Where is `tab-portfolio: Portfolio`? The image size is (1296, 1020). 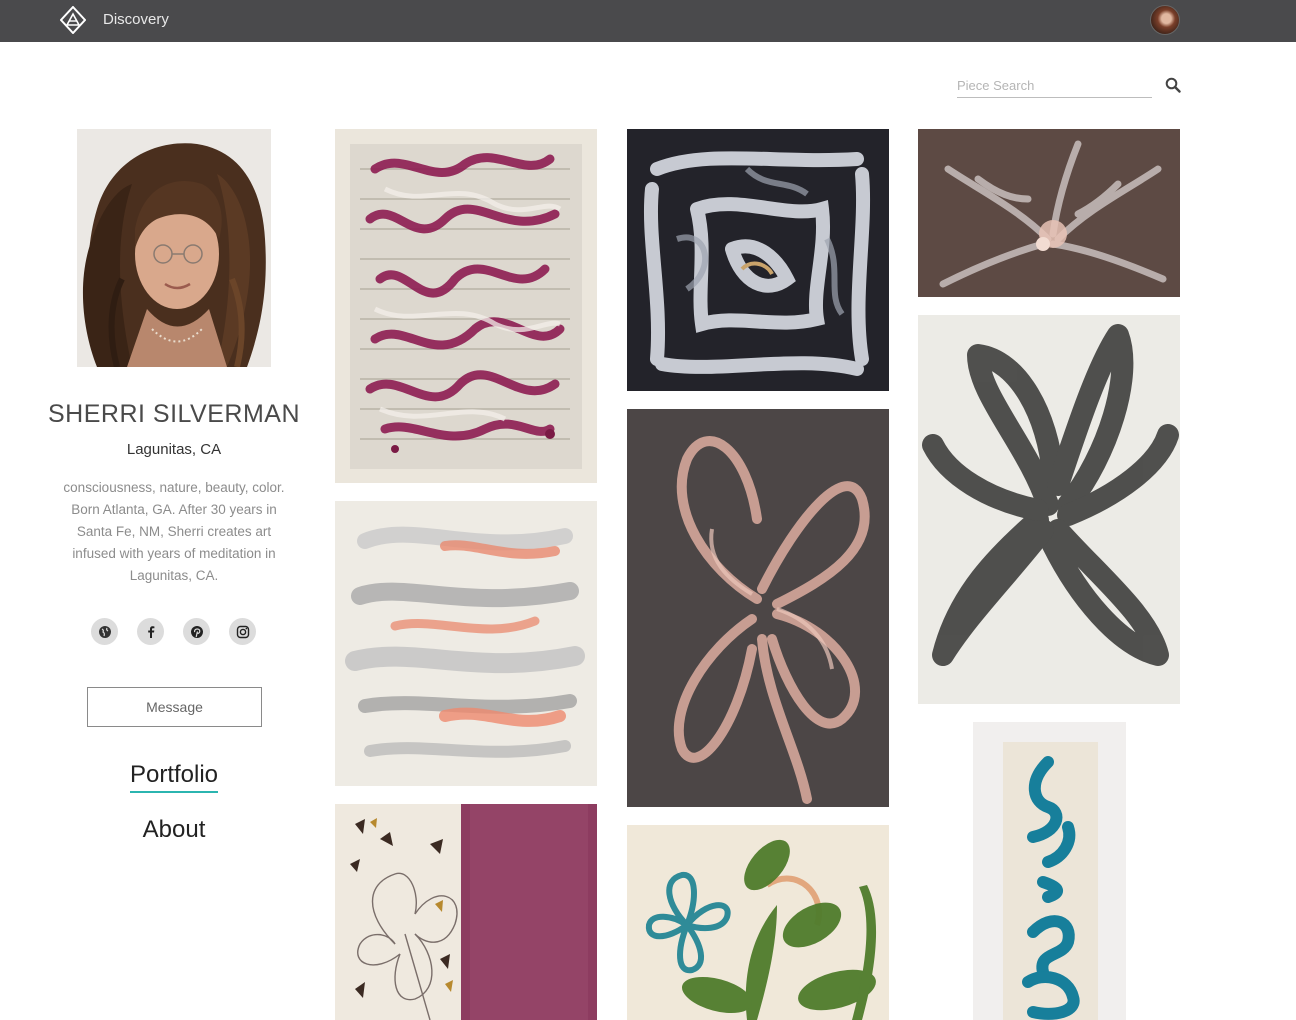 tab-portfolio: Portfolio is located at coordinates (174, 777).